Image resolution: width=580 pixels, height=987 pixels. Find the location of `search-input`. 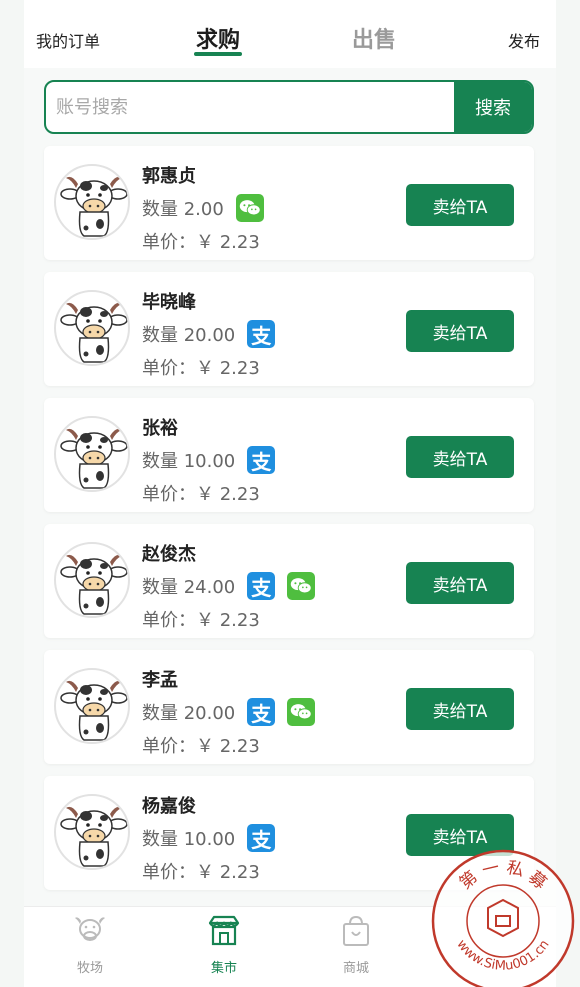

search-input is located at coordinates (251, 107).